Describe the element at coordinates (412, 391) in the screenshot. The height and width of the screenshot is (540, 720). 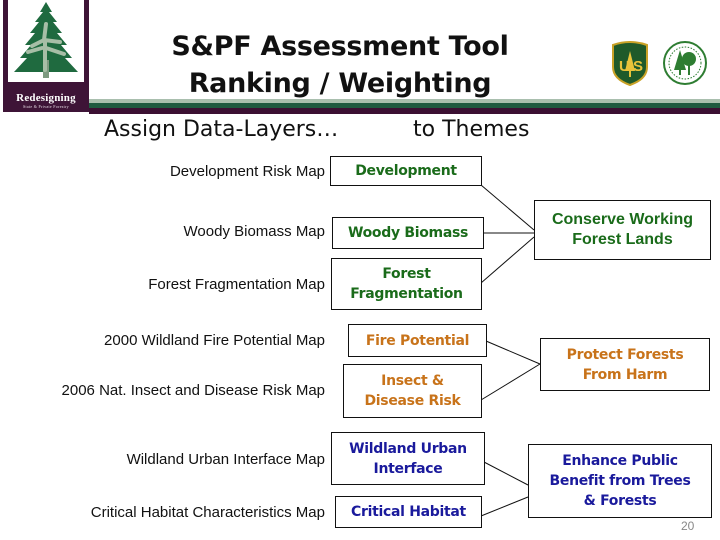
I see `layer-box-insect-disease-risk: Insect & Disease Risk` at that location.